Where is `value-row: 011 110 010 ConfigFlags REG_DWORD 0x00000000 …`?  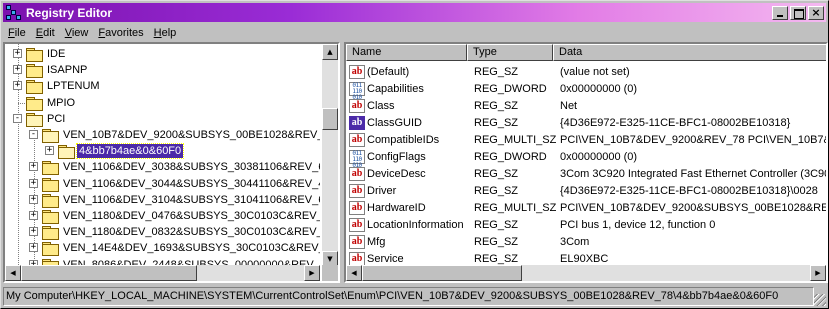
value-row: 011 110 010 ConfigFlags REG_DWORD 0x00000000 … is located at coordinates (586, 158).